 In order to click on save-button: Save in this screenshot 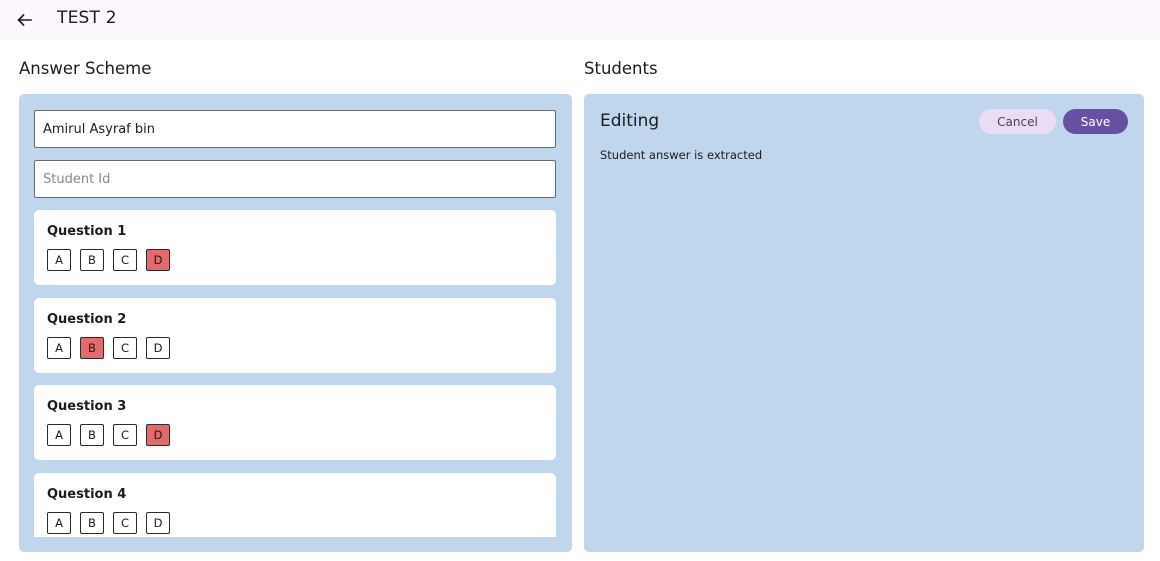, I will do `click(1095, 121)`.